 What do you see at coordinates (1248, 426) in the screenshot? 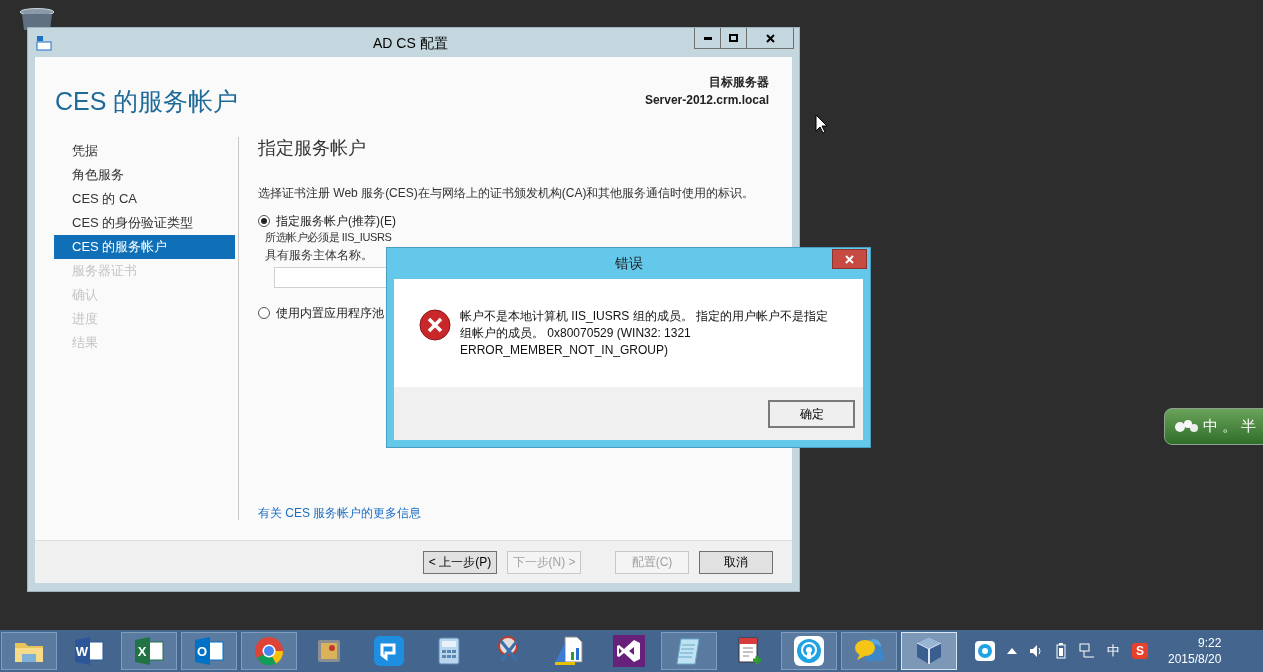
I see `ime-label: 半` at bounding box center [1248, 426].